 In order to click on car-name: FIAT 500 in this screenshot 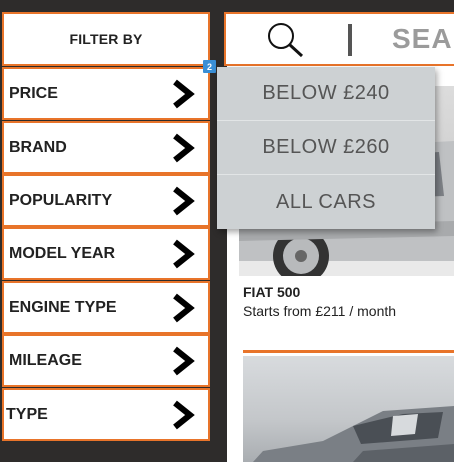, I will do `click(271, 292)`.